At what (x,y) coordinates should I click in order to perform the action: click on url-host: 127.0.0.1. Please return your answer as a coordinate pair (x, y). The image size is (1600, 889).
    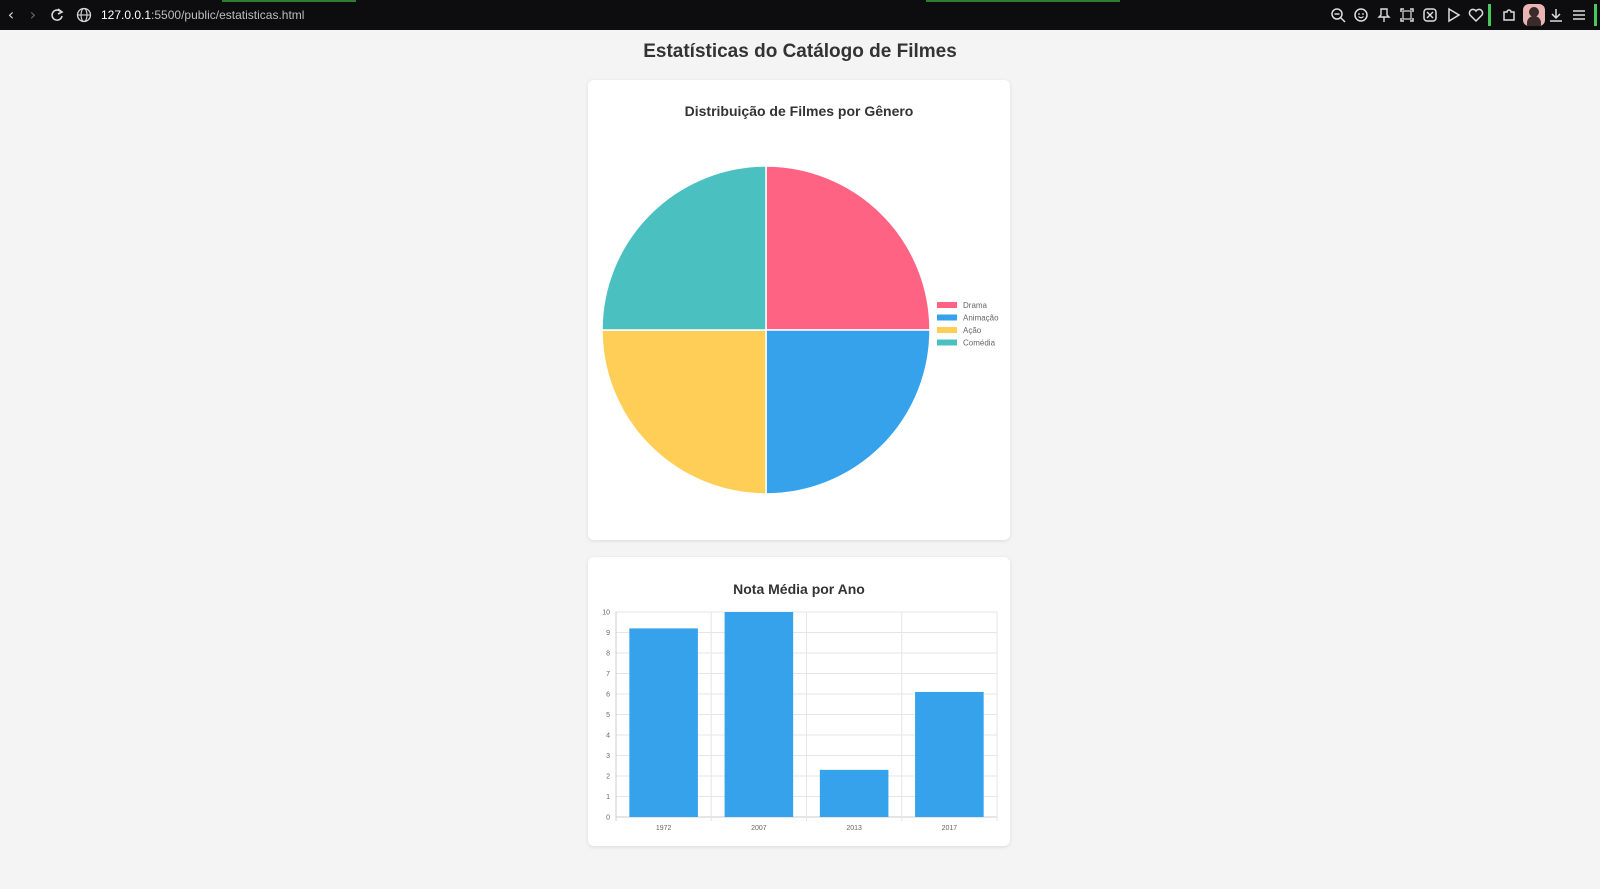
    Looking at the image, I should click on (126, 15).